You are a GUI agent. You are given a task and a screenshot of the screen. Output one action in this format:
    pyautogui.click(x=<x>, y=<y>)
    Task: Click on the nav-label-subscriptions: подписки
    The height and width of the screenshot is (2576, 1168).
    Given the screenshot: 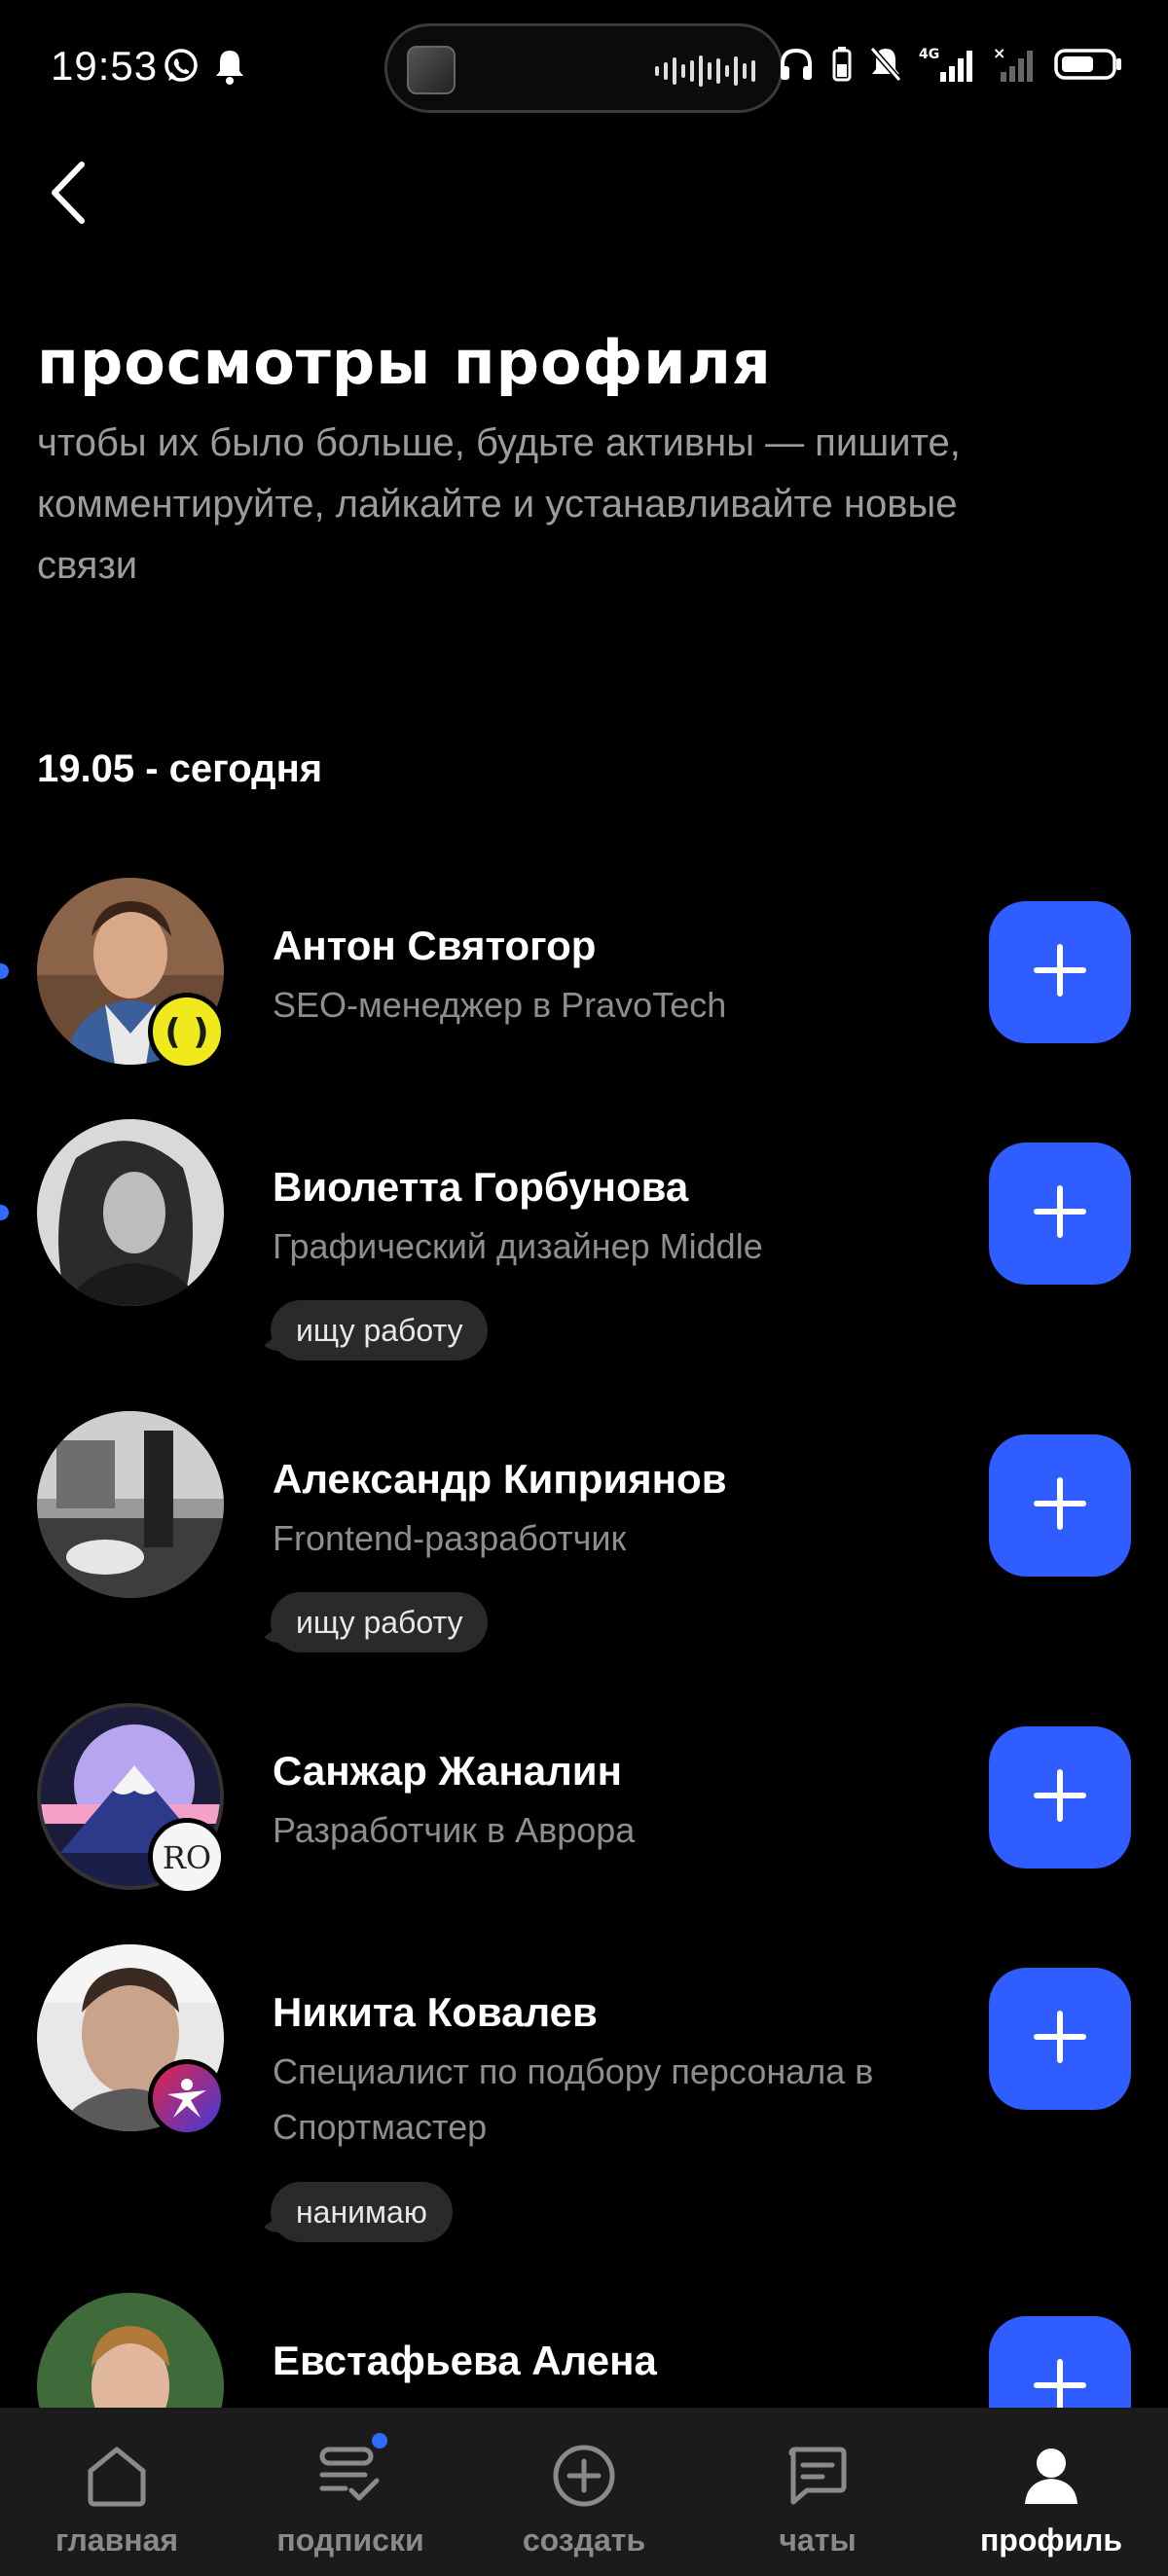 What is the action you would take?
    pyautogui.click(x=350, y=2540)
    